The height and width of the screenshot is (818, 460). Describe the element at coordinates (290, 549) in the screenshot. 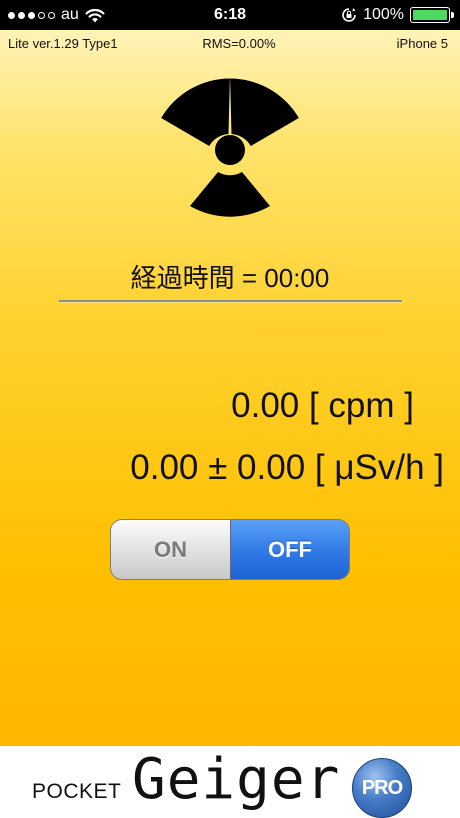

I see `switch-off-button: OFF` at that location.